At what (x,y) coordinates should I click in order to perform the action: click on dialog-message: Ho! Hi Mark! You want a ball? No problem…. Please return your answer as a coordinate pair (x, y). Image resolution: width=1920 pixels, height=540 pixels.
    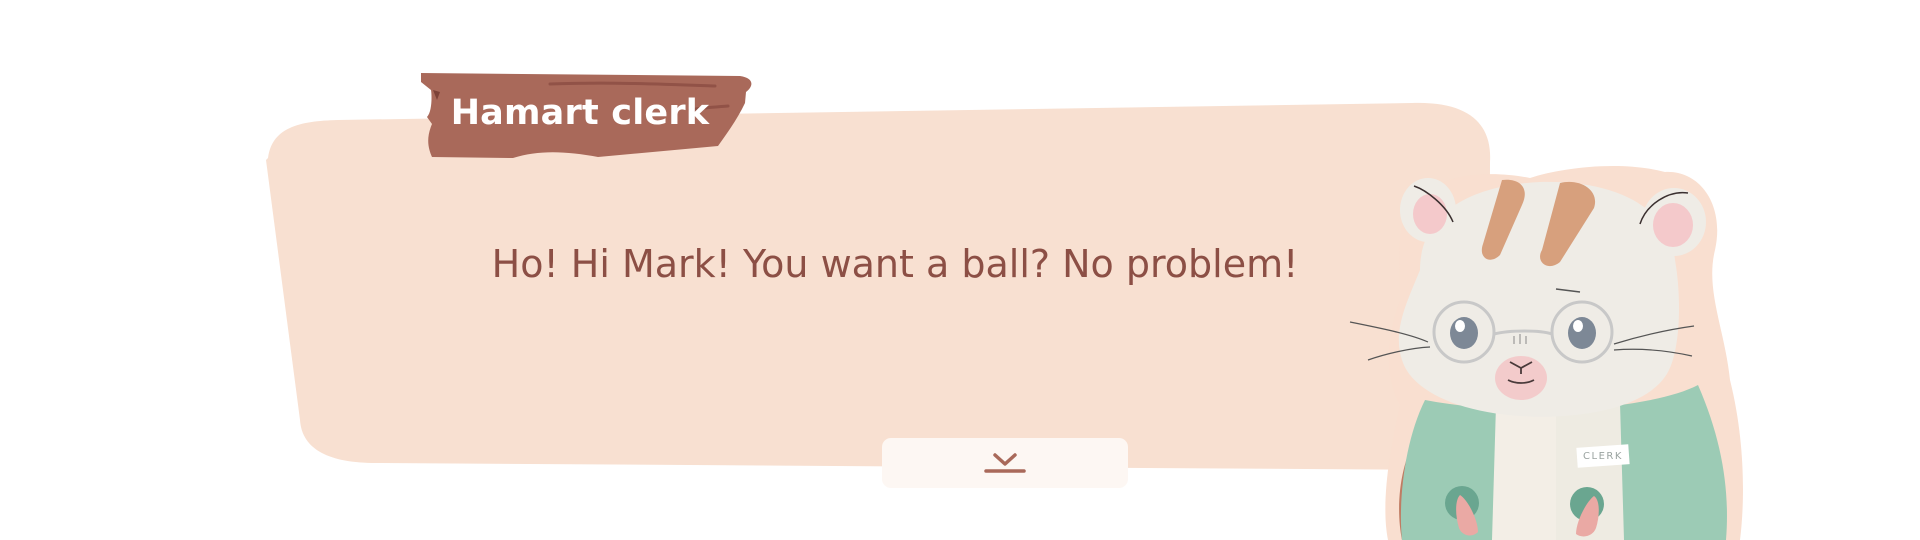
    Looking at the image, I should click on (895, 264).